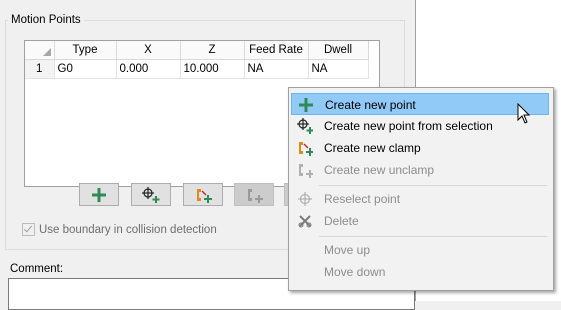 This screenshot has height=310, width=561. What do you see at coordinates (379, 170) in the screenshot?
I see `menu-item-label: Create new unclamp` at bounding box center [379, 170].